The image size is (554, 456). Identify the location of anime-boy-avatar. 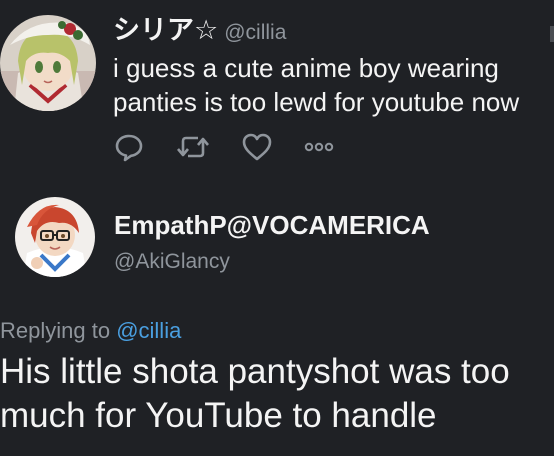
(55, 237).